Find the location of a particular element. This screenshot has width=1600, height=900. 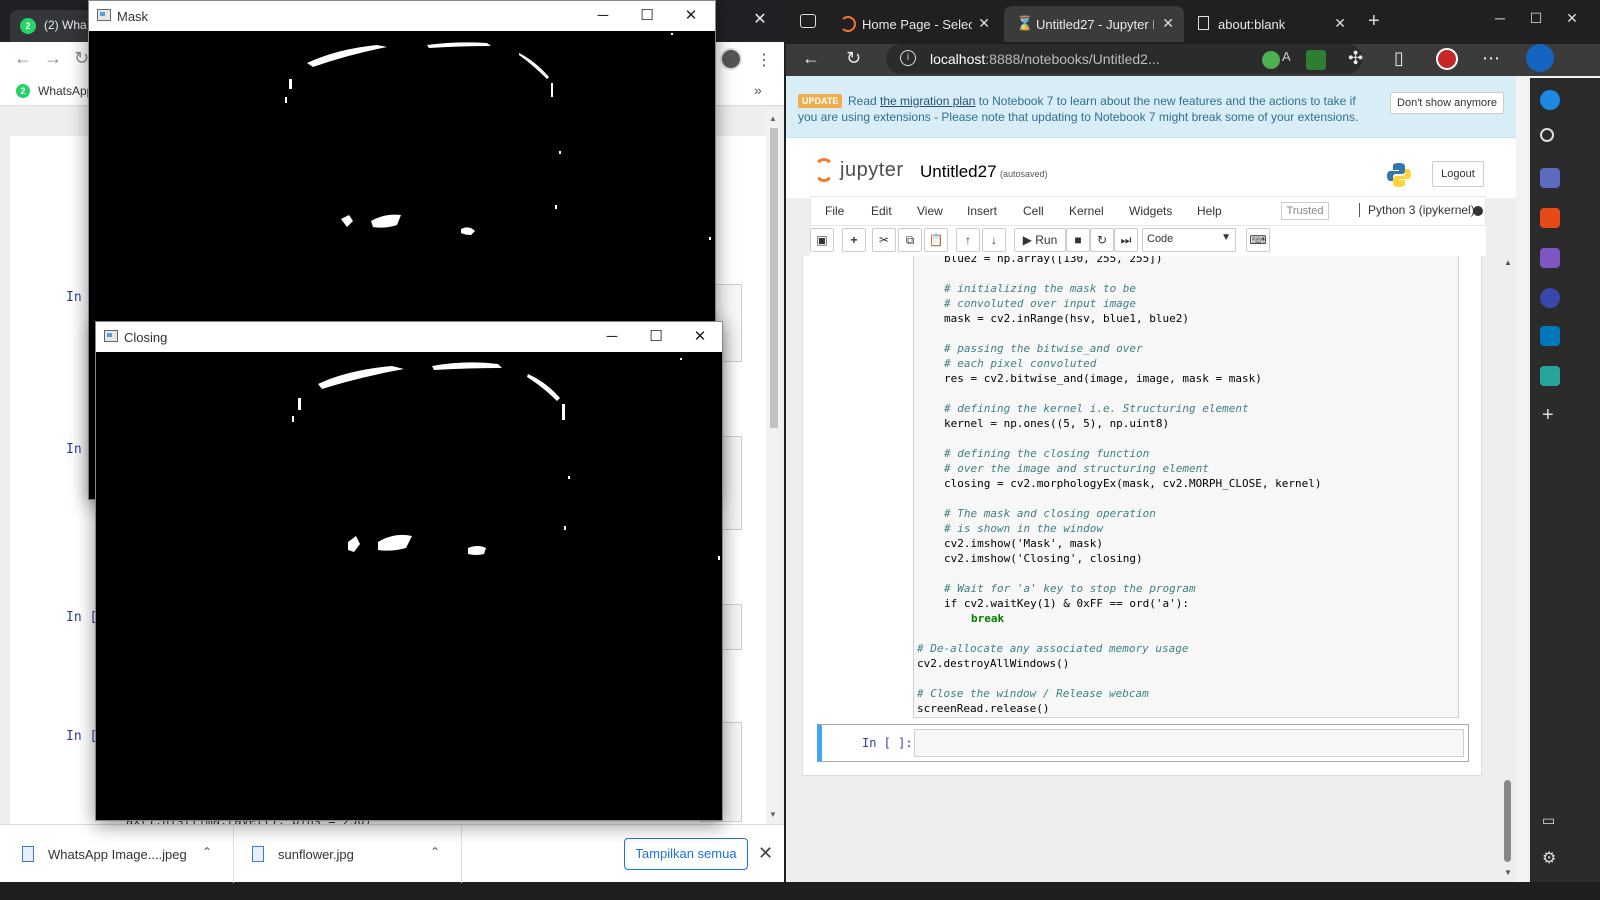

menu-cell: Cell is located at coordinates (1033, 211).